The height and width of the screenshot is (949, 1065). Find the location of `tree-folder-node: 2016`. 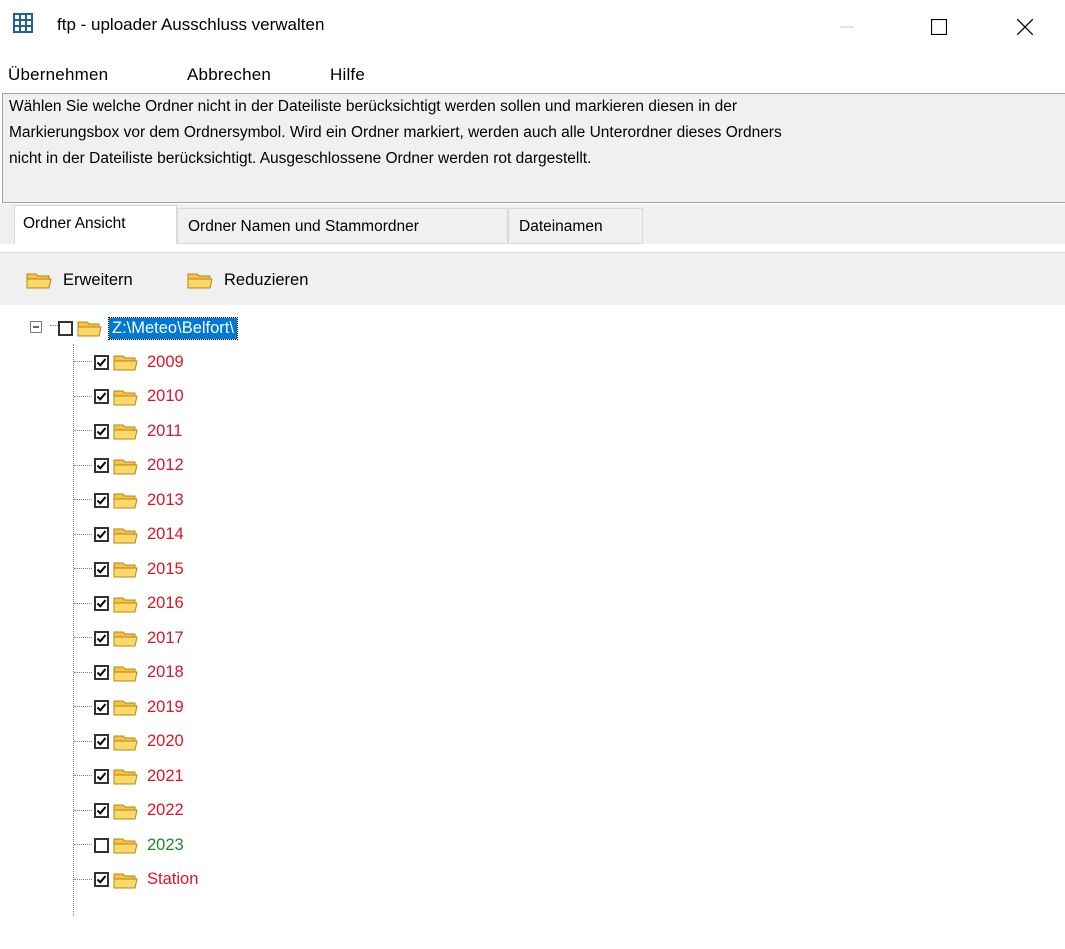

tree-folder-node: 2016 is located at coordinates (139, 604).